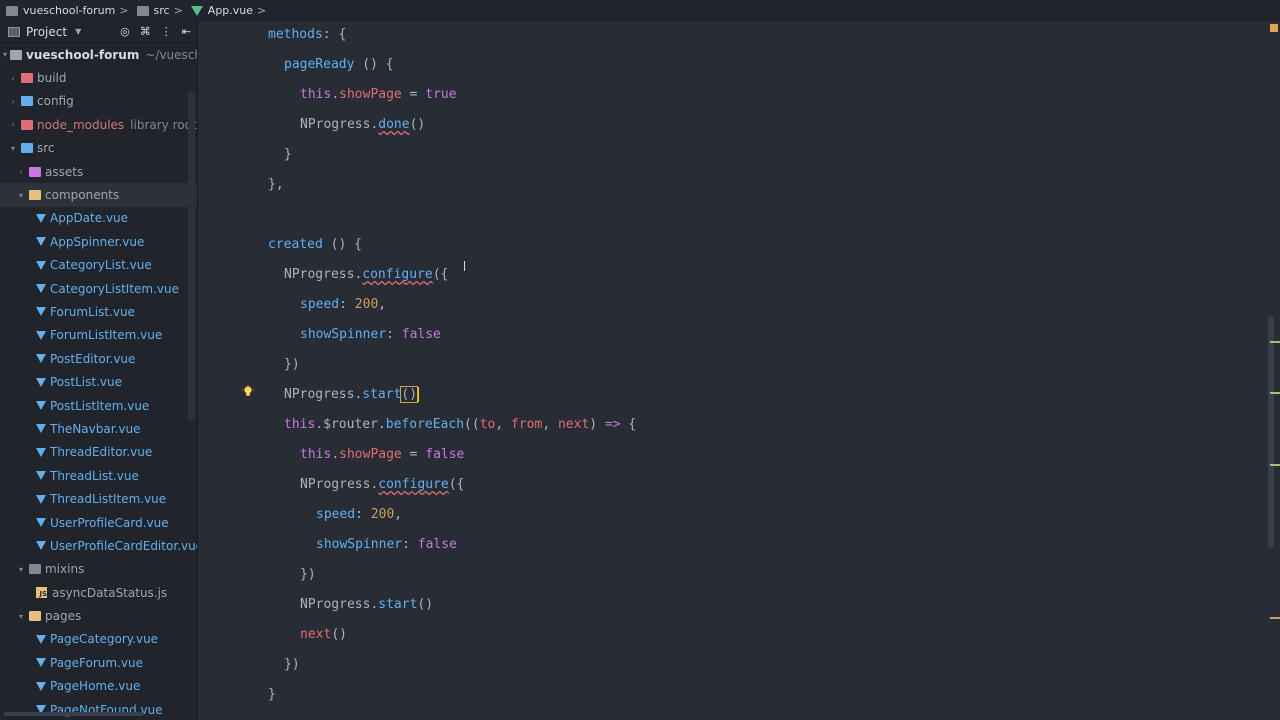 This screenshot has width=1280, height=720. What do you see at coordinates (339, 65) in the screenshot?
I see `code-line: pageReady () {` at bounding box center [339, 65].